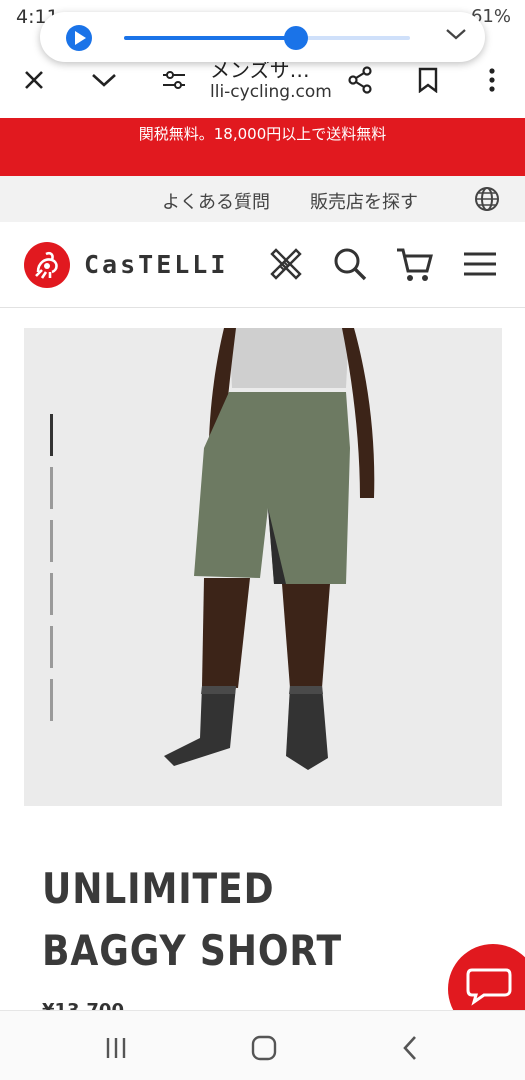  I want to click on collapse-chevron-icon, so click(456, 35).